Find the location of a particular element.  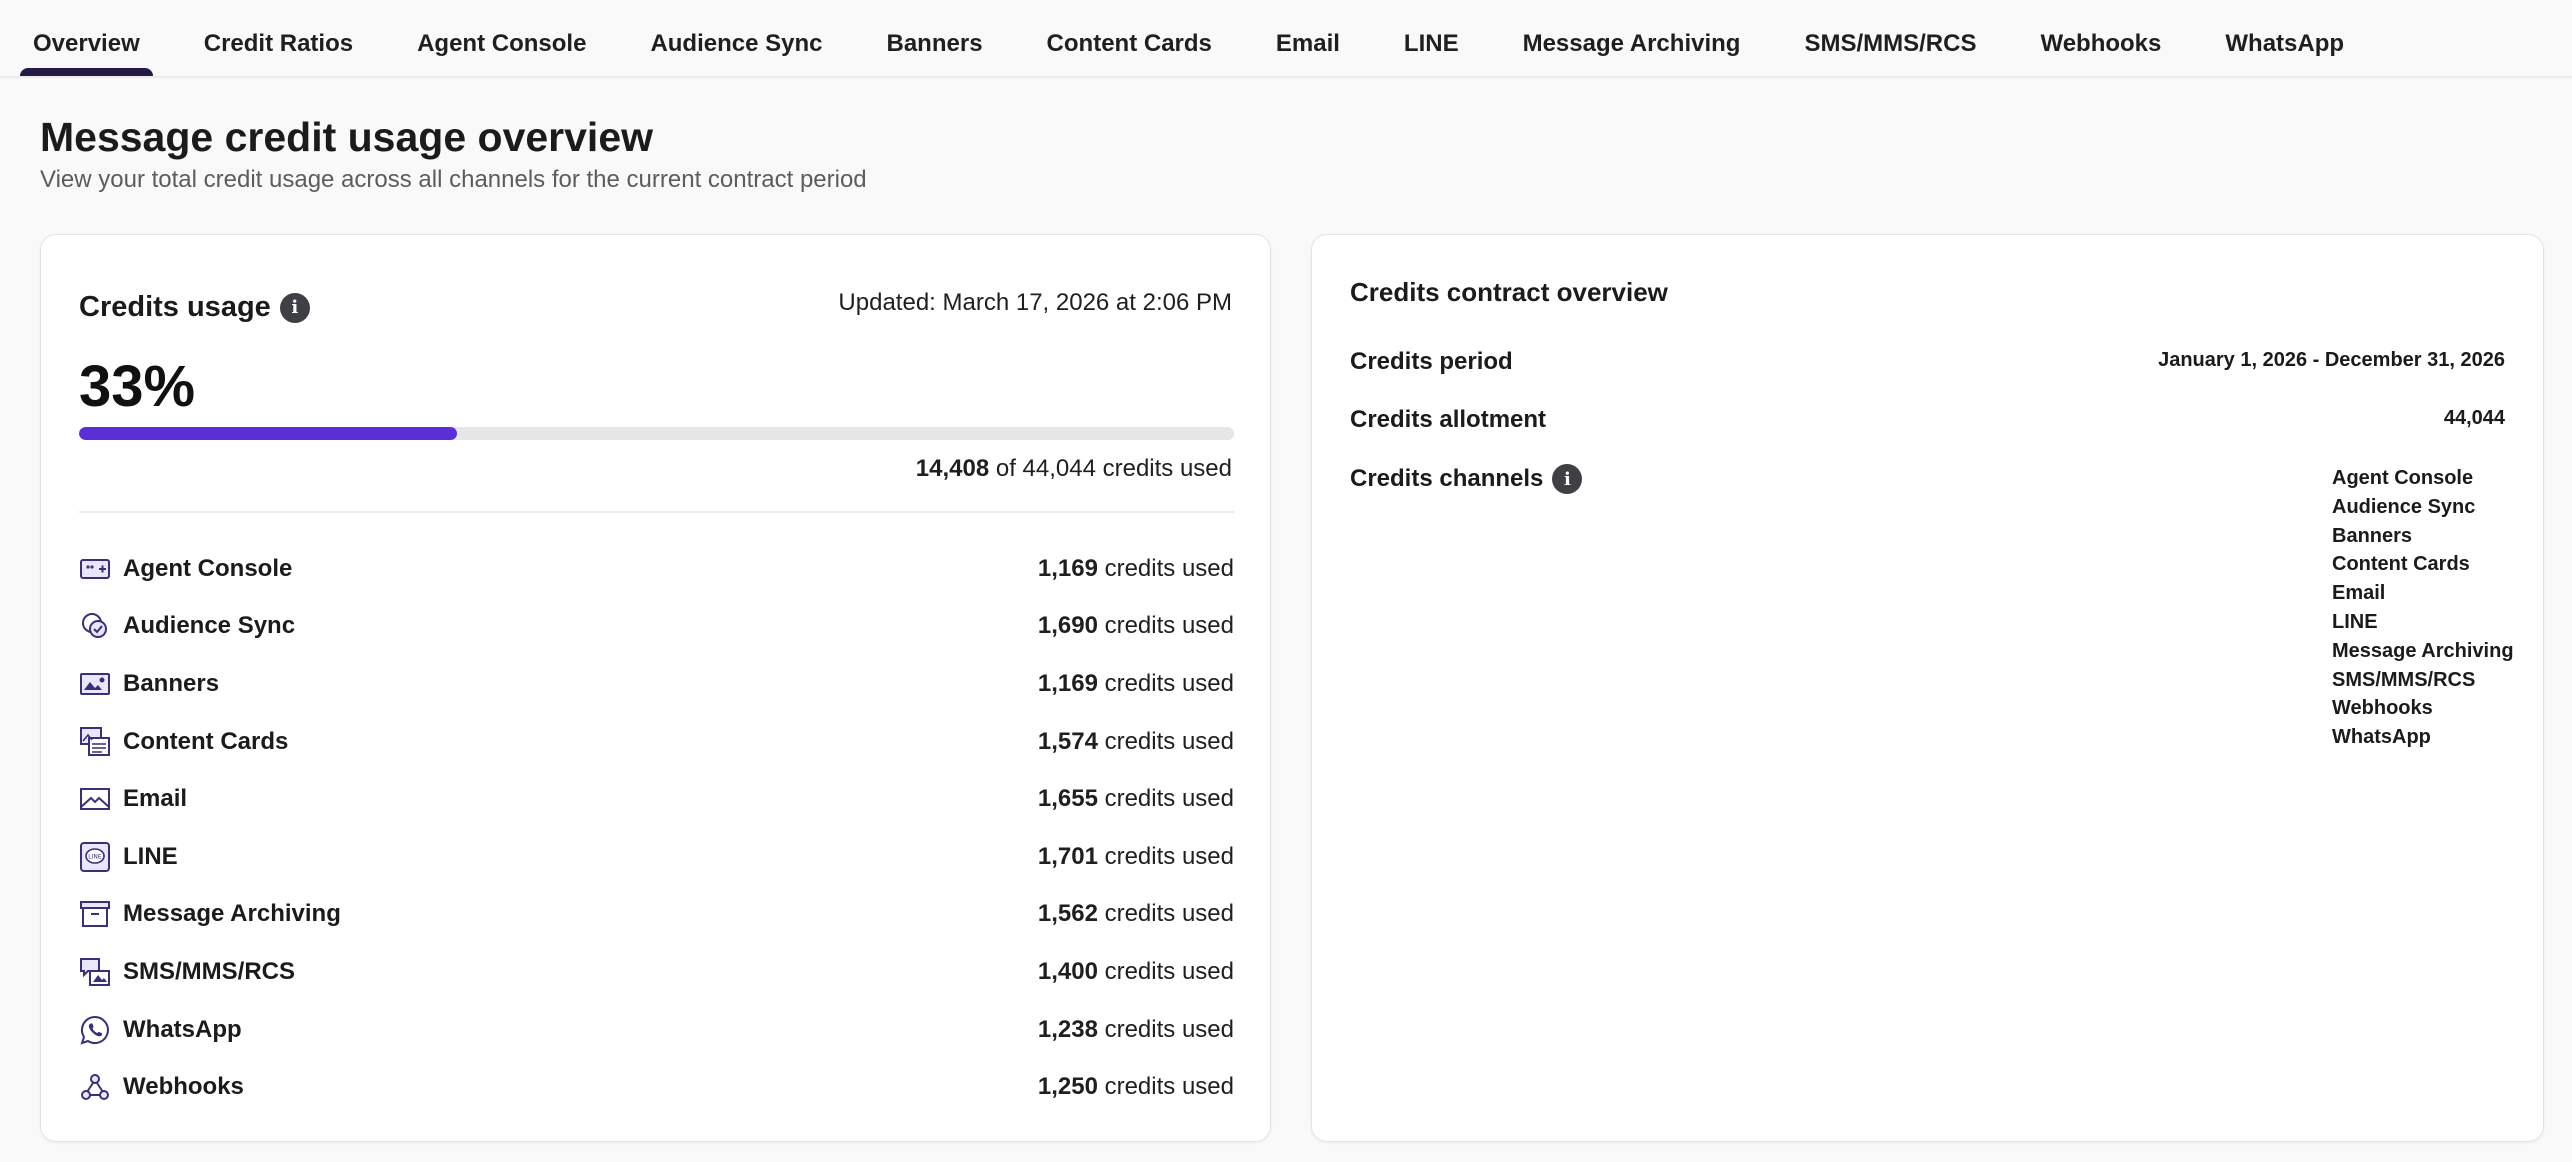

channel-used-value: 1,238 is located at coordinates (1067, 1029).